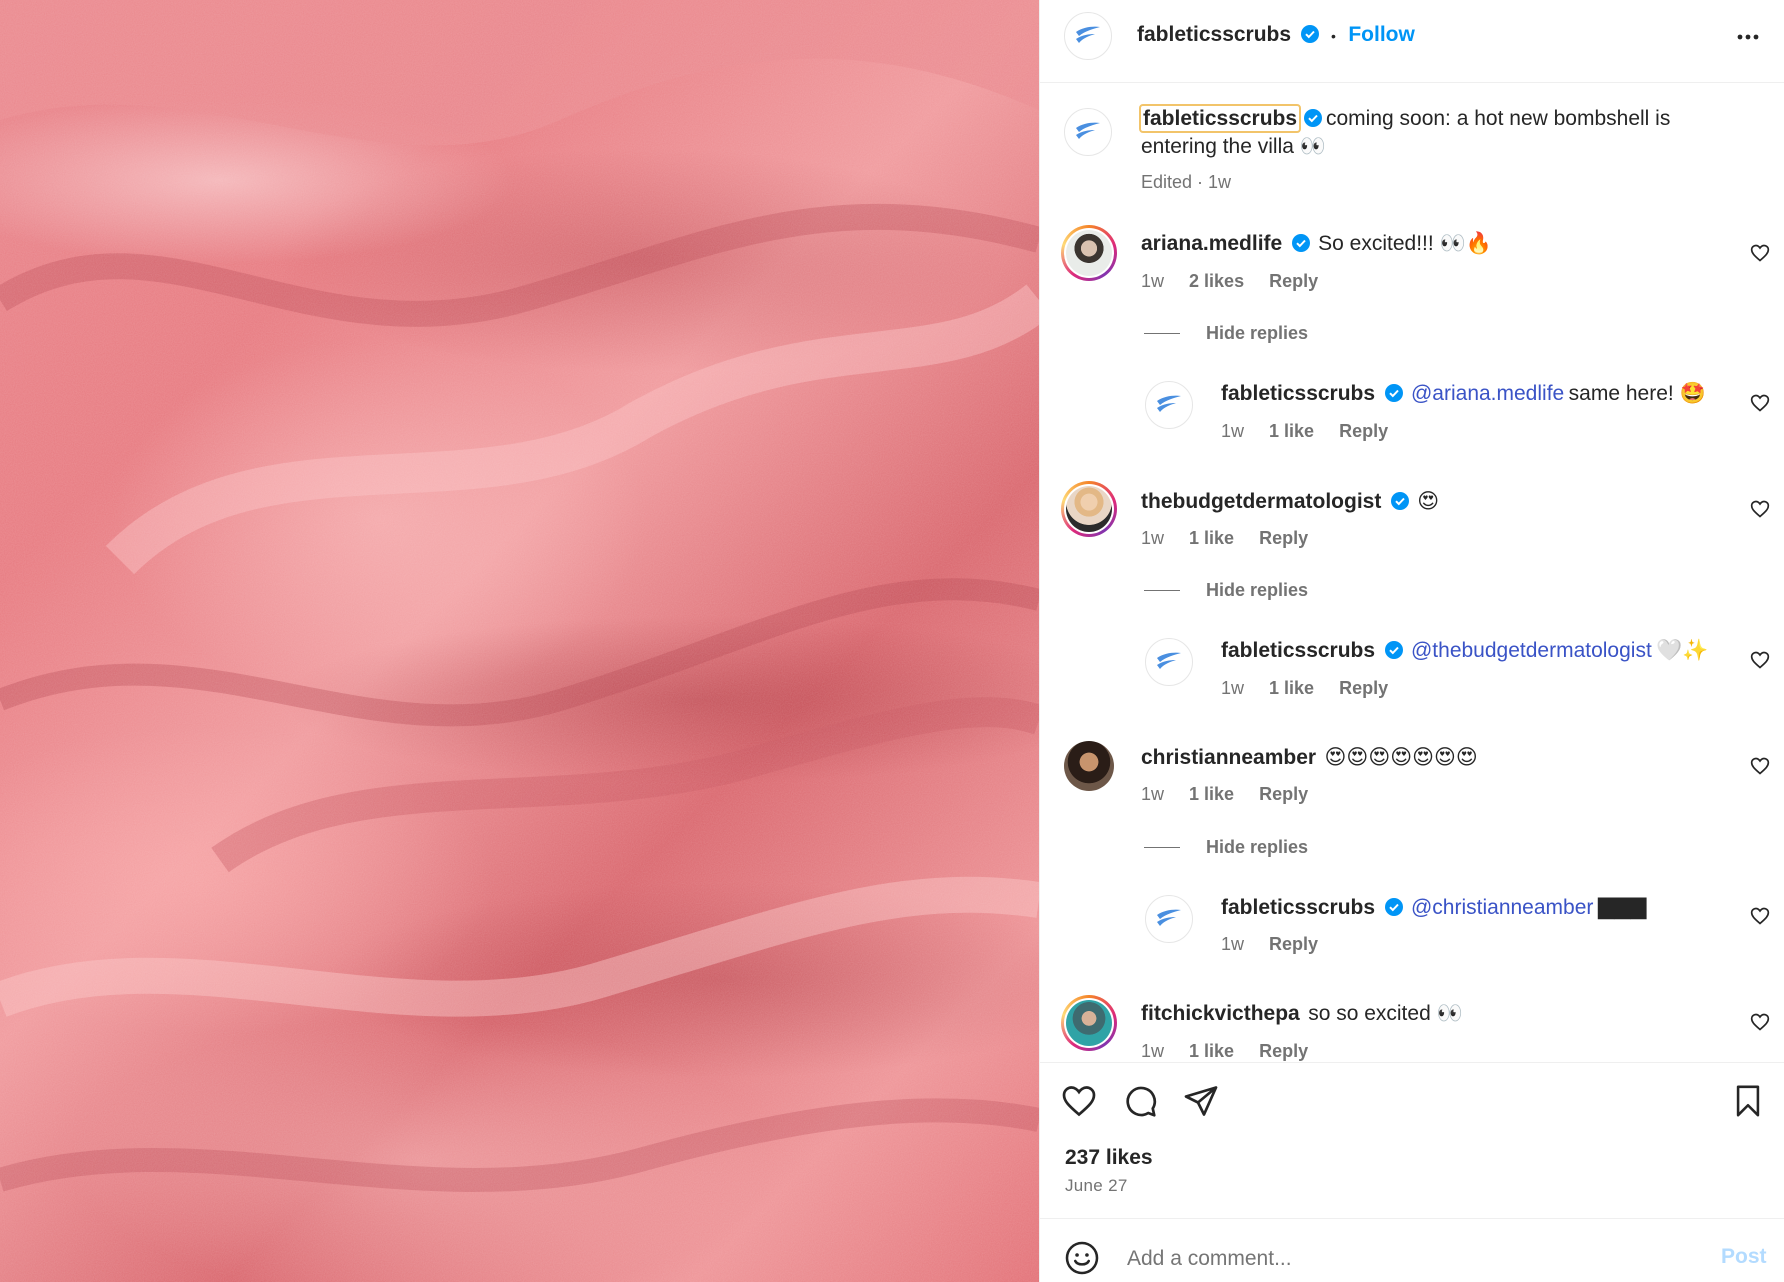 This screenshot has width=1784, height=1282. I want to click on post-date: June 27, so click(1096, 1185).